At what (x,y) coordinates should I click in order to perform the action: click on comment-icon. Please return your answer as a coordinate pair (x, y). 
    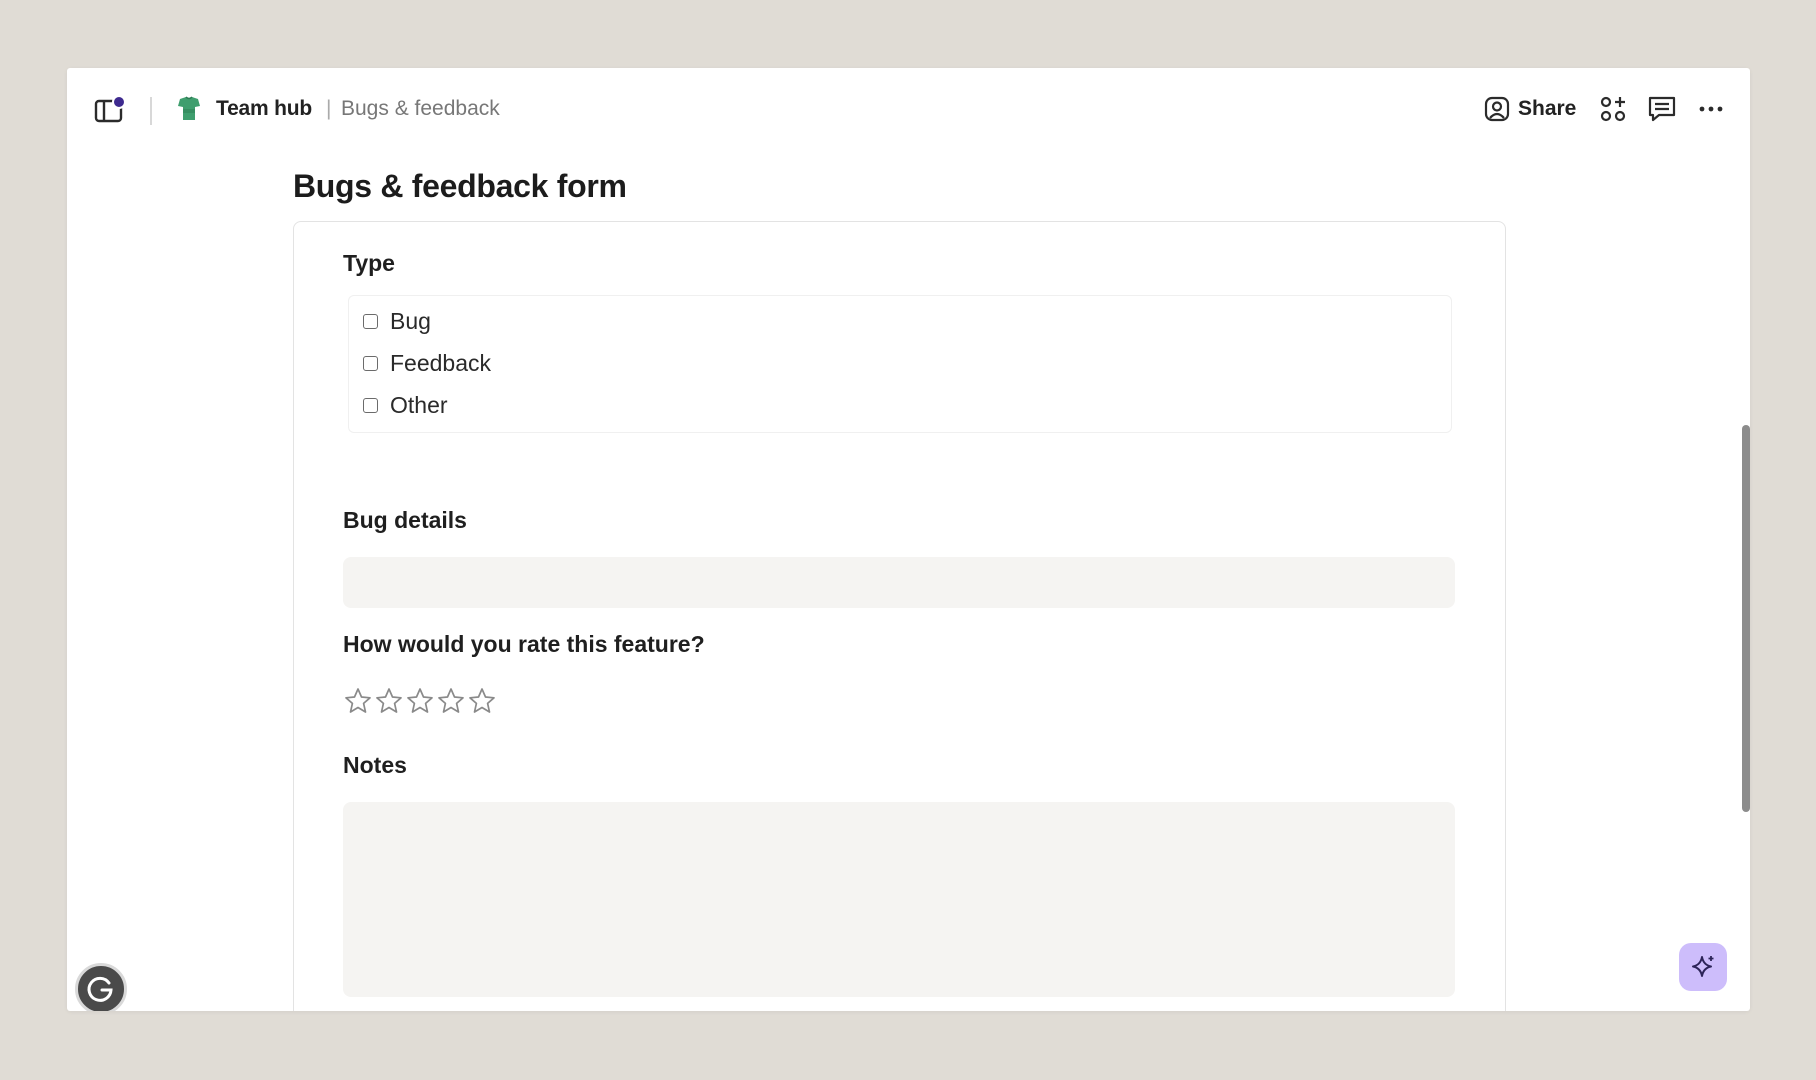
    Looking at the image, I should click on (1662, 109).